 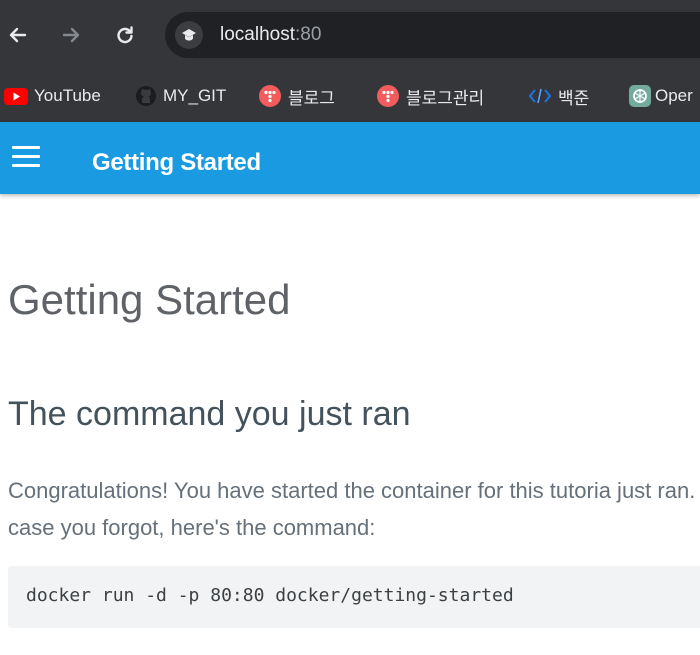 I want to click on youtube-icon, so click(x=16, y=96).